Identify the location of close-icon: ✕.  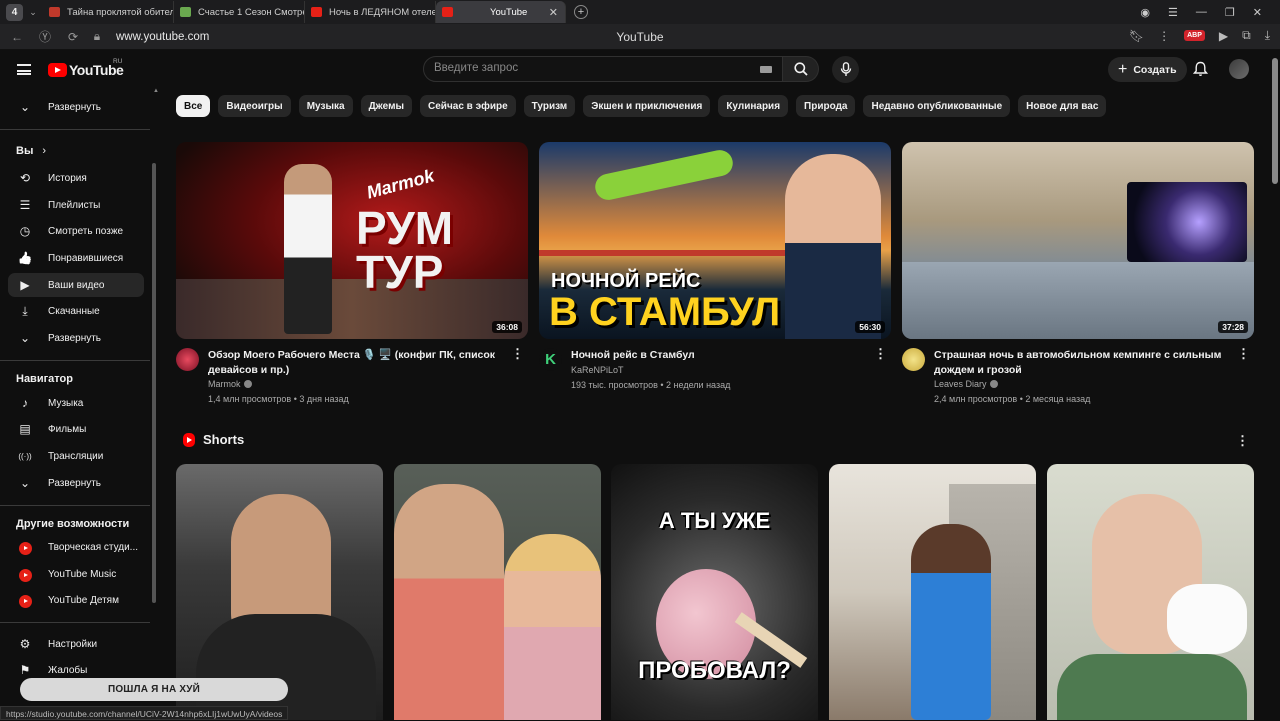
(553, 12).